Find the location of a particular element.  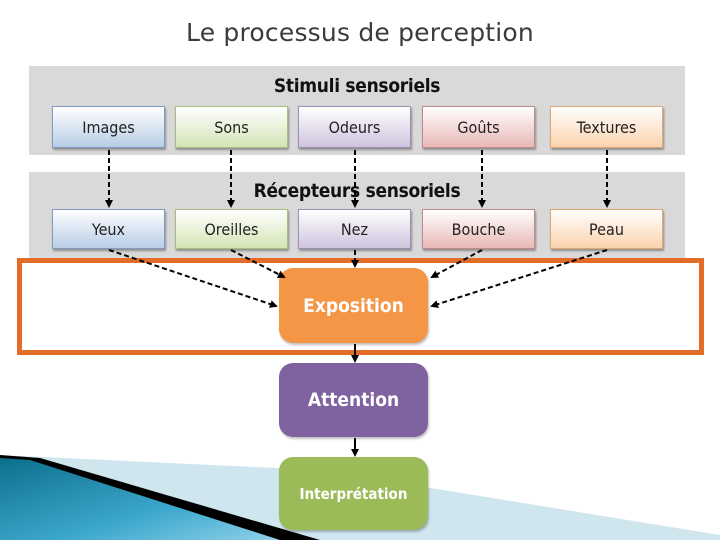

receptor-nez: Nez is located at coordinates (354, 229).